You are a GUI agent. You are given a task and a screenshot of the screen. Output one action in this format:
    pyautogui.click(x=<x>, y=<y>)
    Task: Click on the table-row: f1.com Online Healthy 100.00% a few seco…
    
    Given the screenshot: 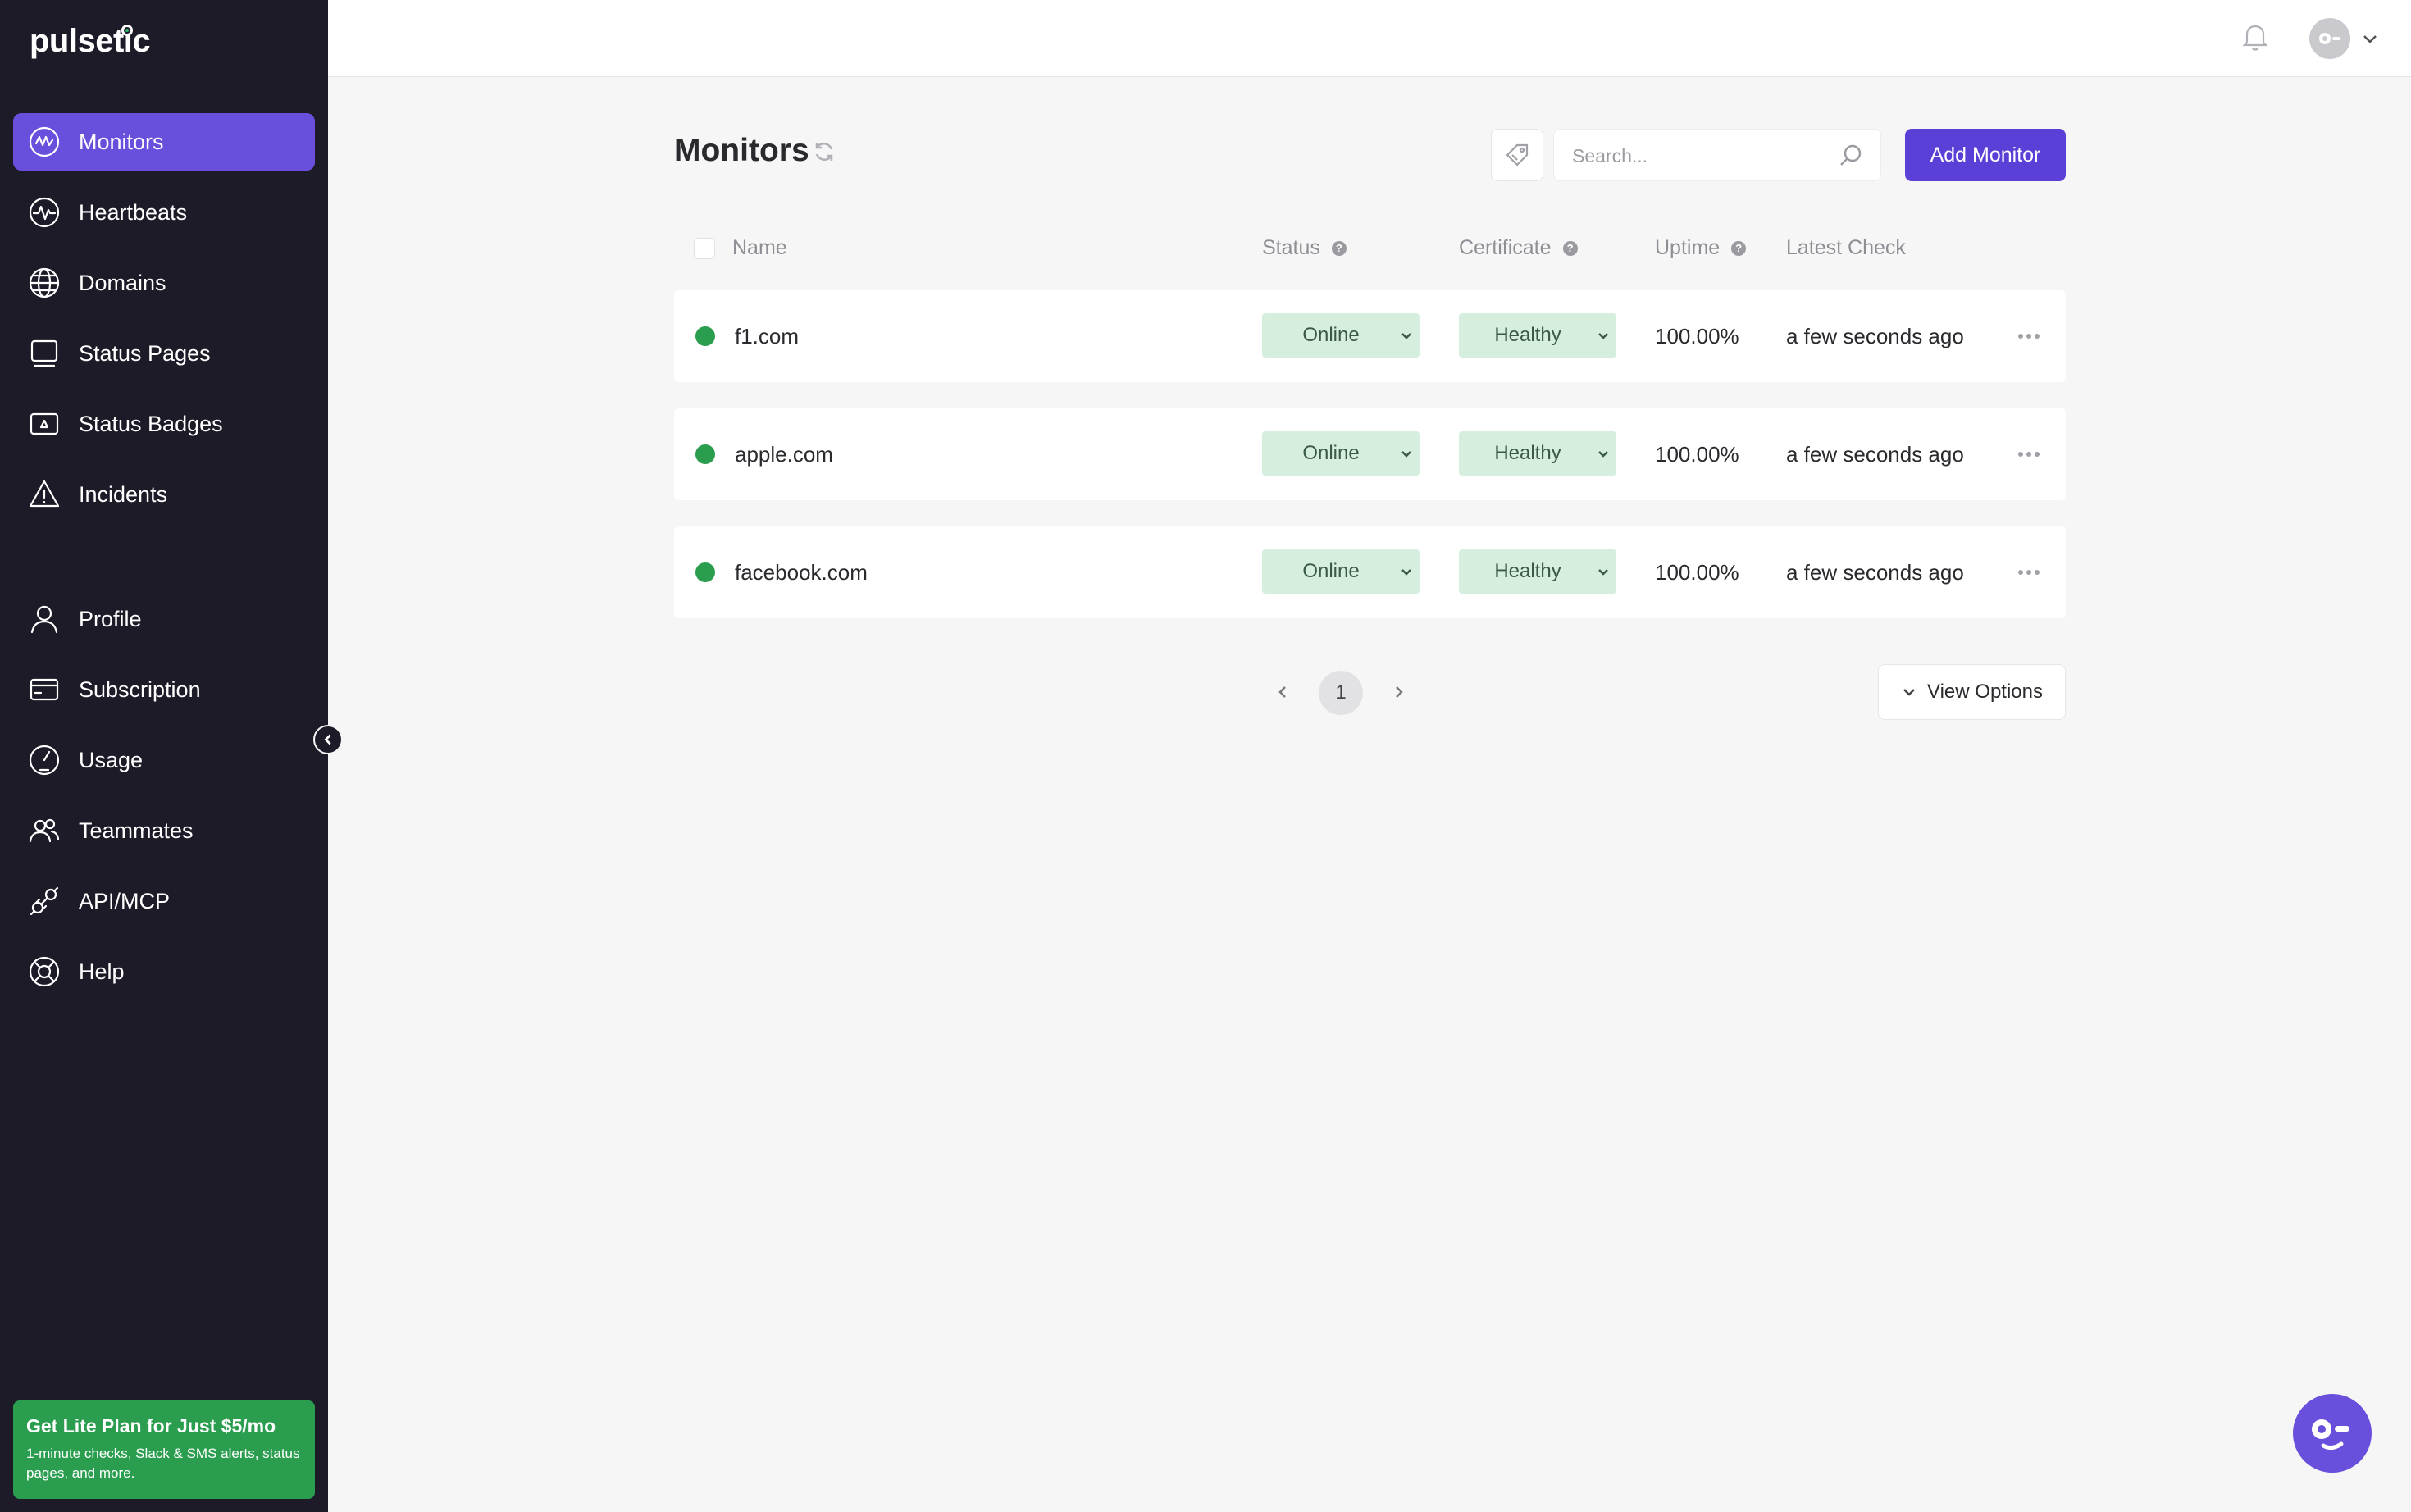 What is the action you would take?
    pyautogui.click(x=1370, y=336)
    